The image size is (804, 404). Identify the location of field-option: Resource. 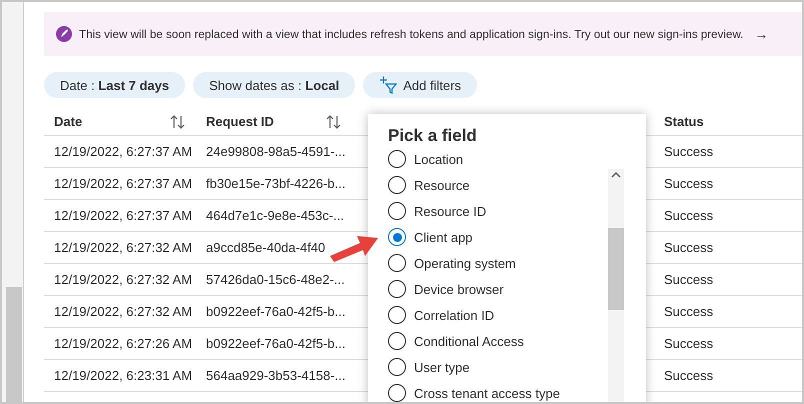
(517, 185).